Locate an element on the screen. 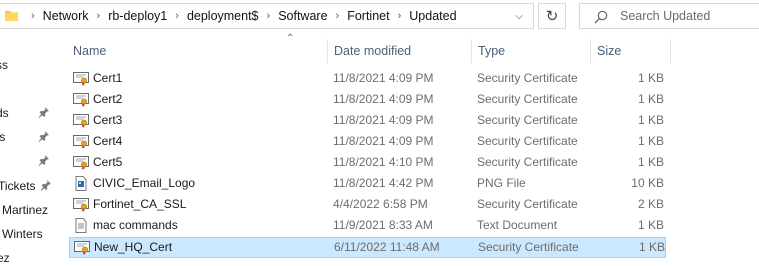  file-size: 10 KB is located at coordinates (647, 183).